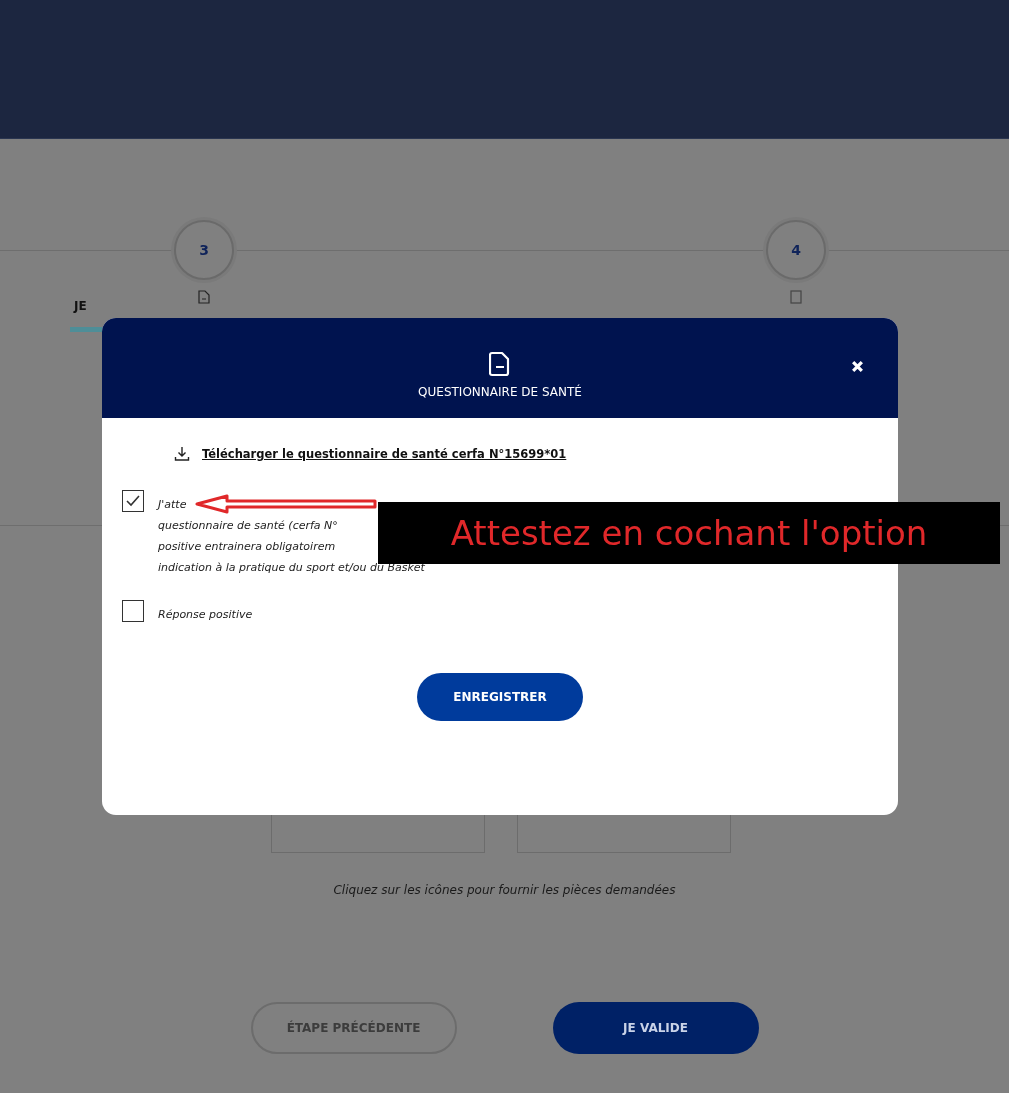 Image resolution: width=1009 pixels, height=1093 pixels. I want to click on upload-caption: Cliquez sur les icônes pour fournir les pièces demandées, so click(504, 890).